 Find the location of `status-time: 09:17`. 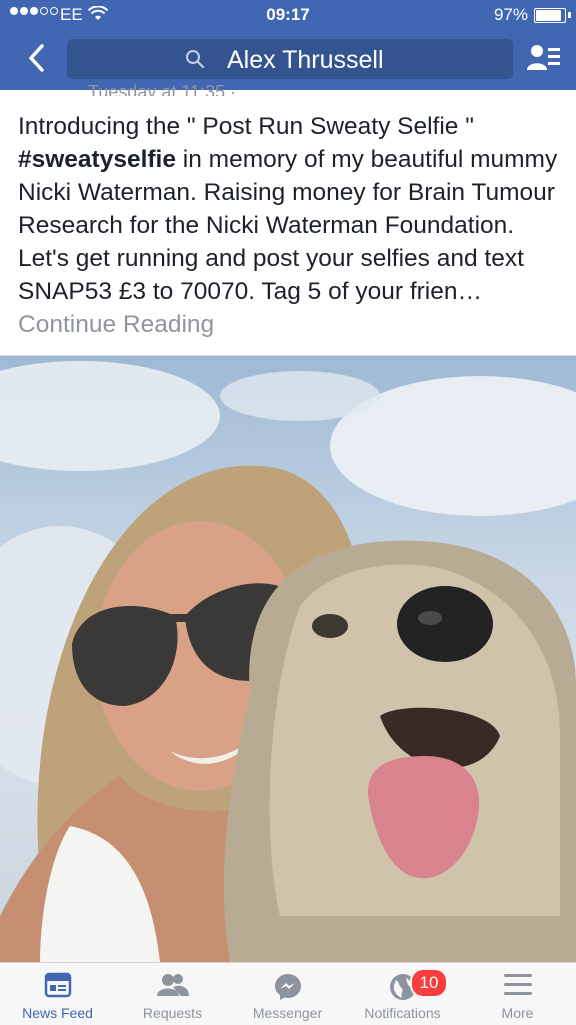

status-time: 09:17 is located at coordinates (288, 14).